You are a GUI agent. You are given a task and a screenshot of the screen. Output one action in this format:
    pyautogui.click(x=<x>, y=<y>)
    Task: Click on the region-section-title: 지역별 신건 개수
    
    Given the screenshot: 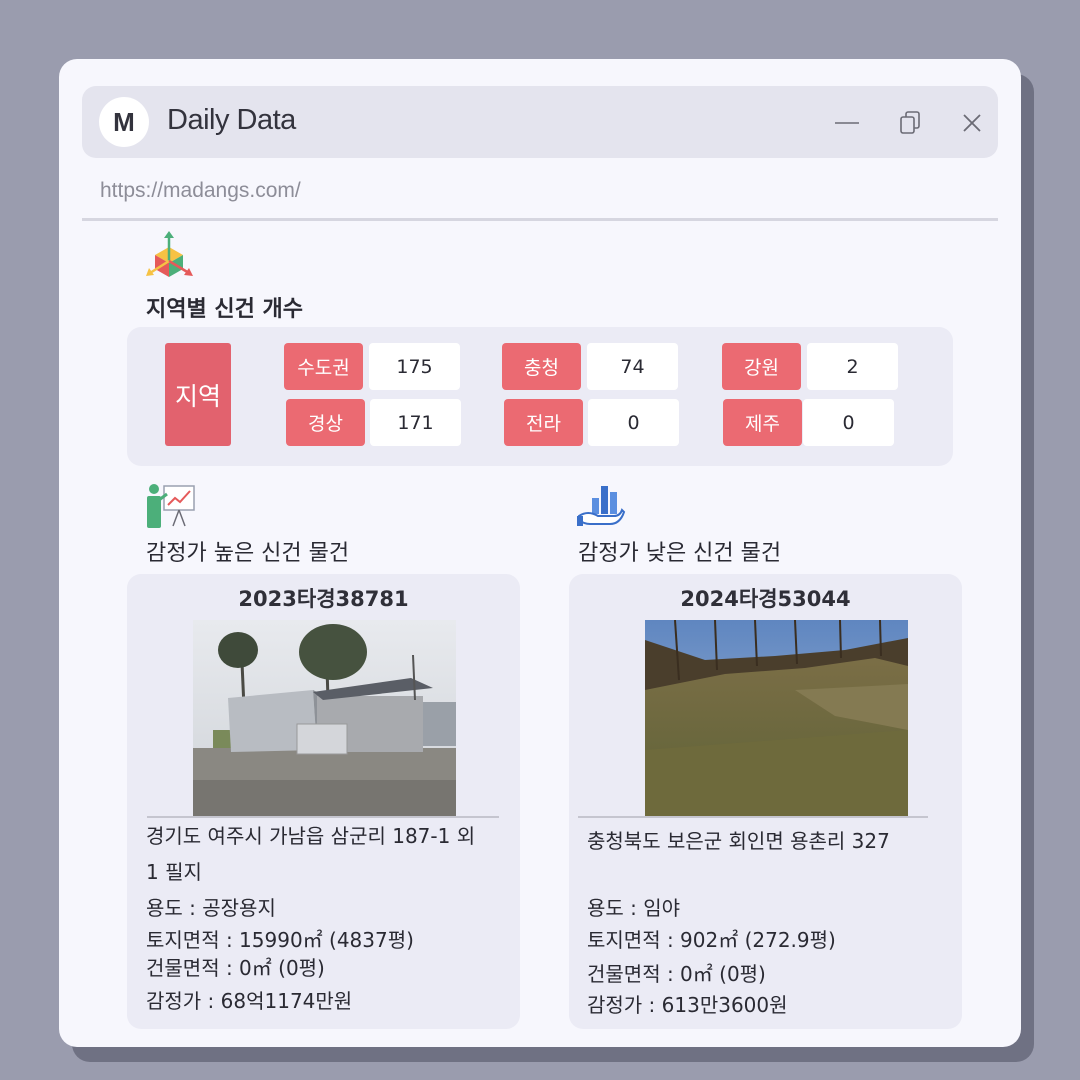 What is the action you would take?
    pyautogui.click(x=224, y=309)
    